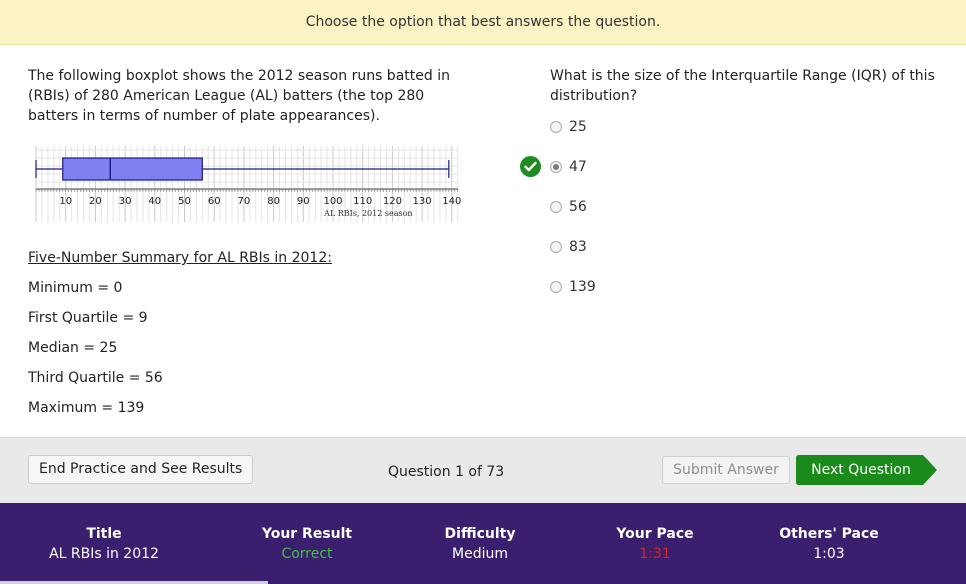  What do you see at coordinates (655, 554) in the screenshot?
I see `stat-pace-value: 1:31` at bounding box center [655, 554].